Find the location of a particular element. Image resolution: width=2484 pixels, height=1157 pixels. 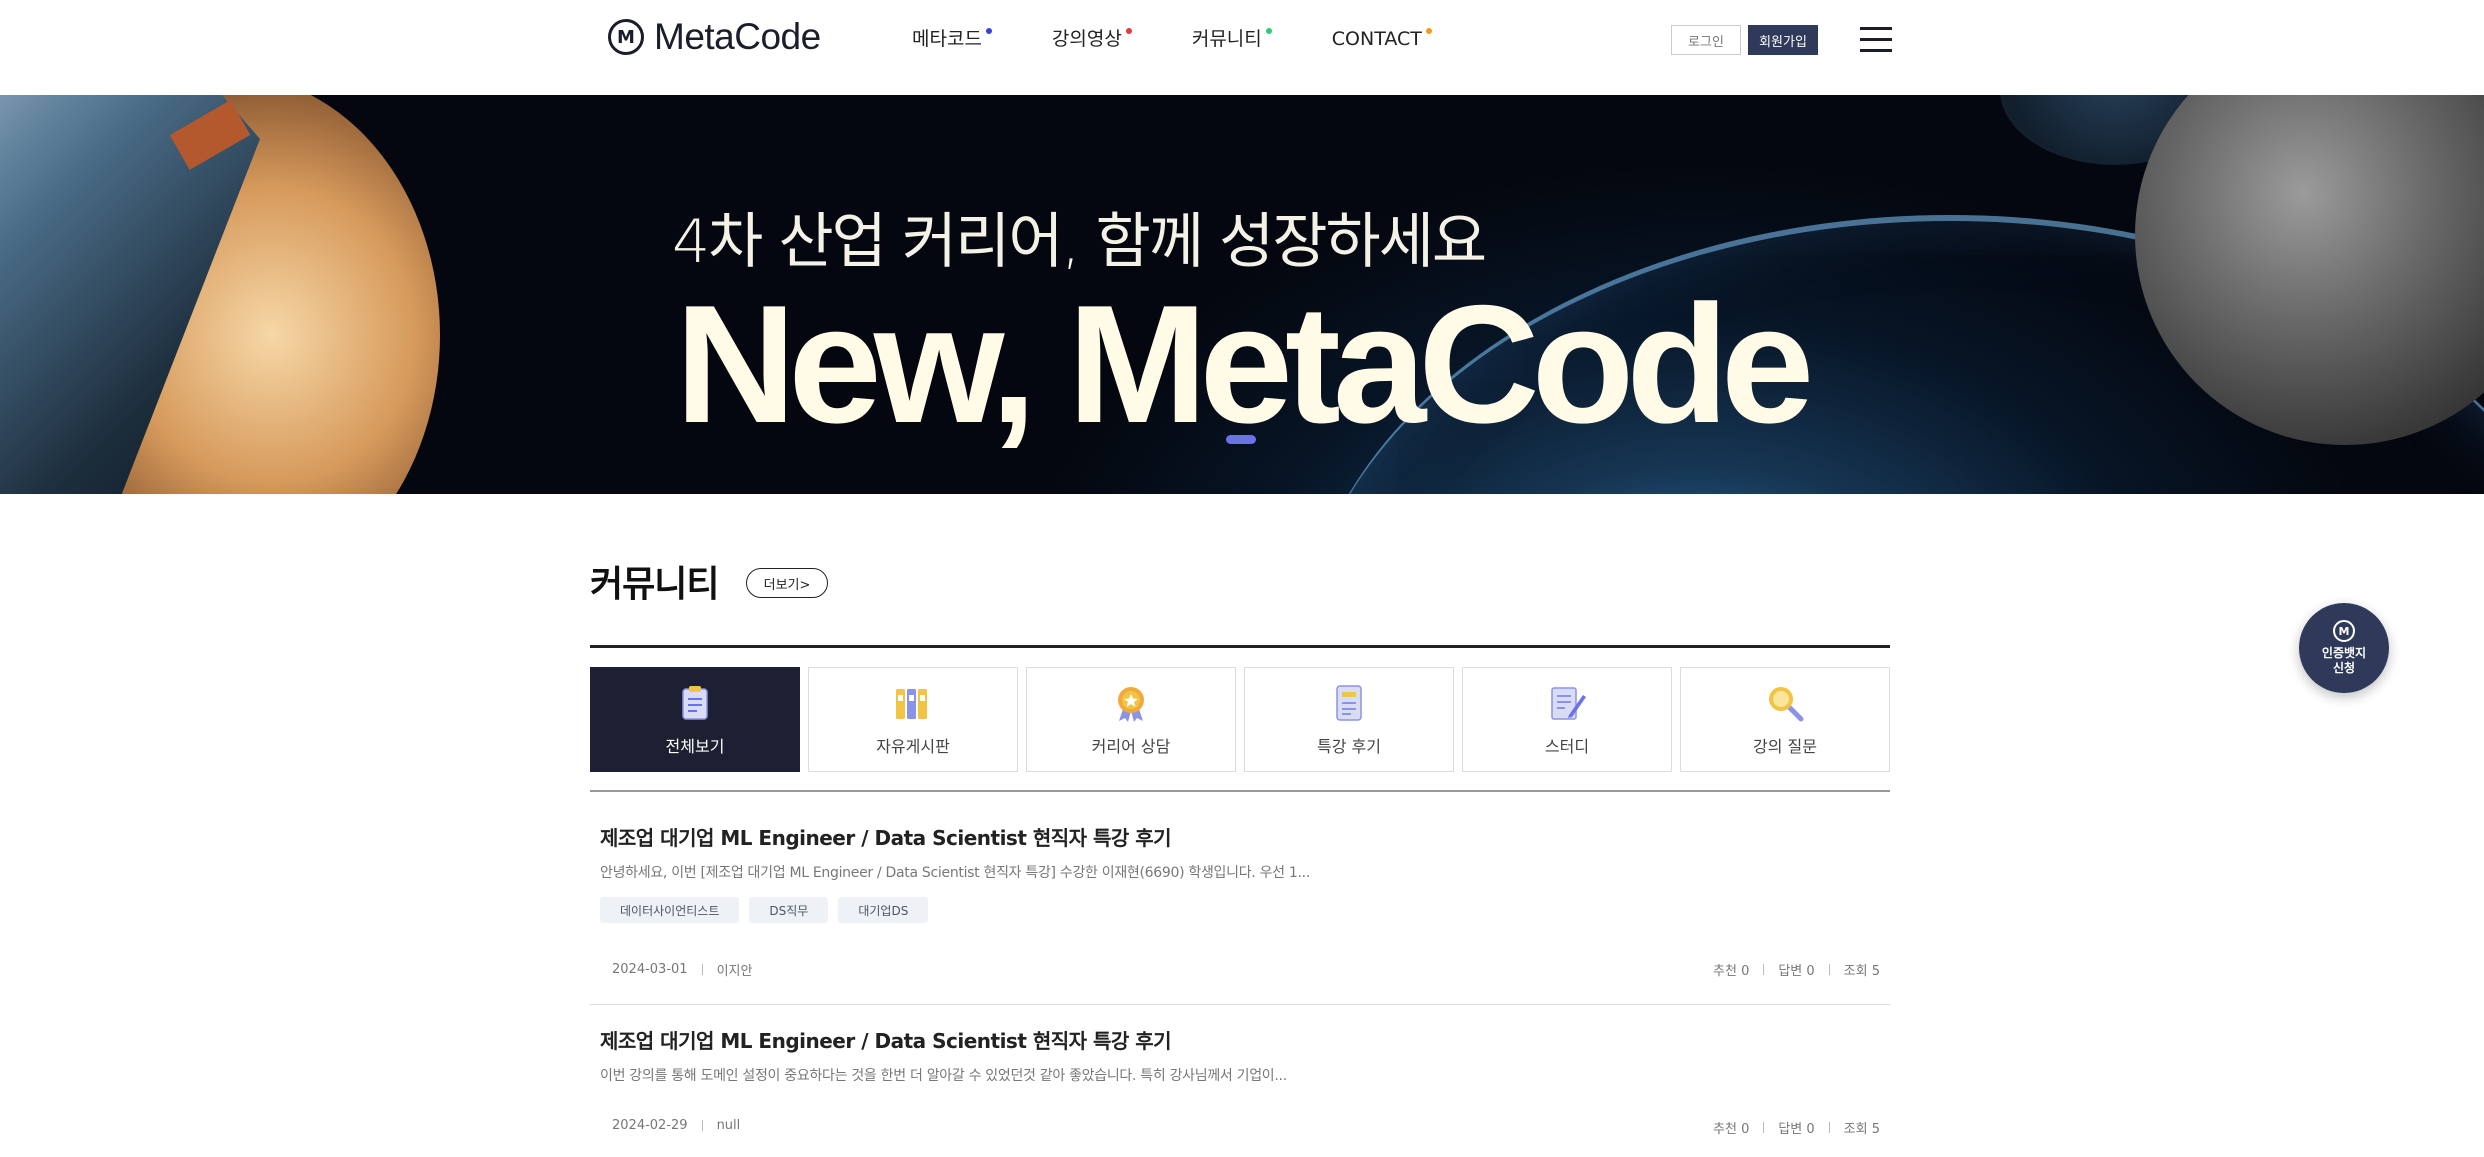

post-tags: 데이터사이언티스트 DS직무 대기업DS is located at coordinates (764, 910).